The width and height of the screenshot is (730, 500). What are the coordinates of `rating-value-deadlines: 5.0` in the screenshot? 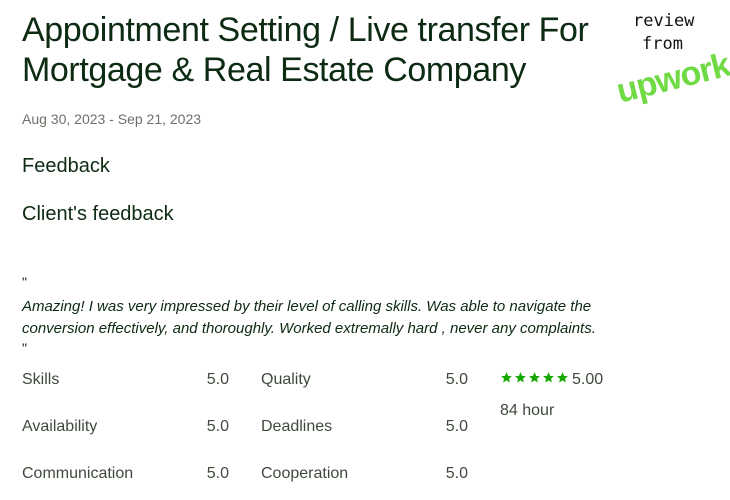 It's located at (456, 426).